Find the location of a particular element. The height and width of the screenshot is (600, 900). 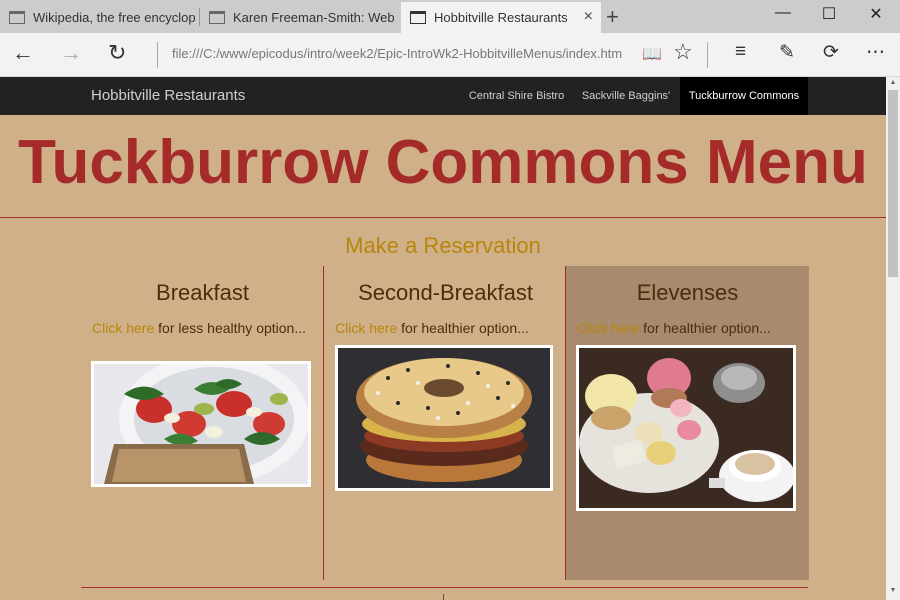

address-separator is located at coordinates (157, 55).